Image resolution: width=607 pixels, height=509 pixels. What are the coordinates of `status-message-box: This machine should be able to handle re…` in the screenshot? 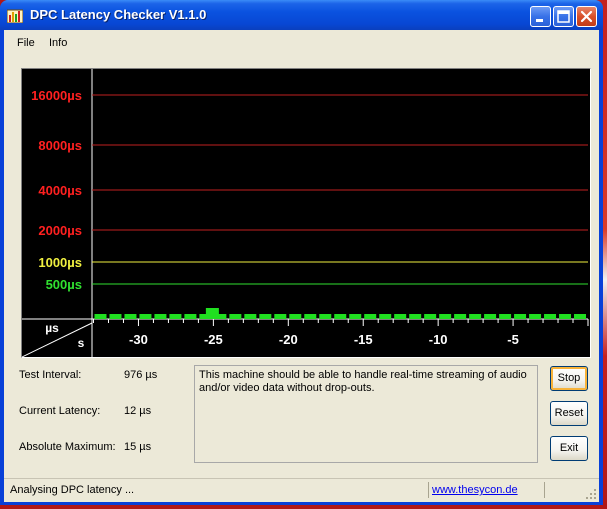 It's located at (366, 414).